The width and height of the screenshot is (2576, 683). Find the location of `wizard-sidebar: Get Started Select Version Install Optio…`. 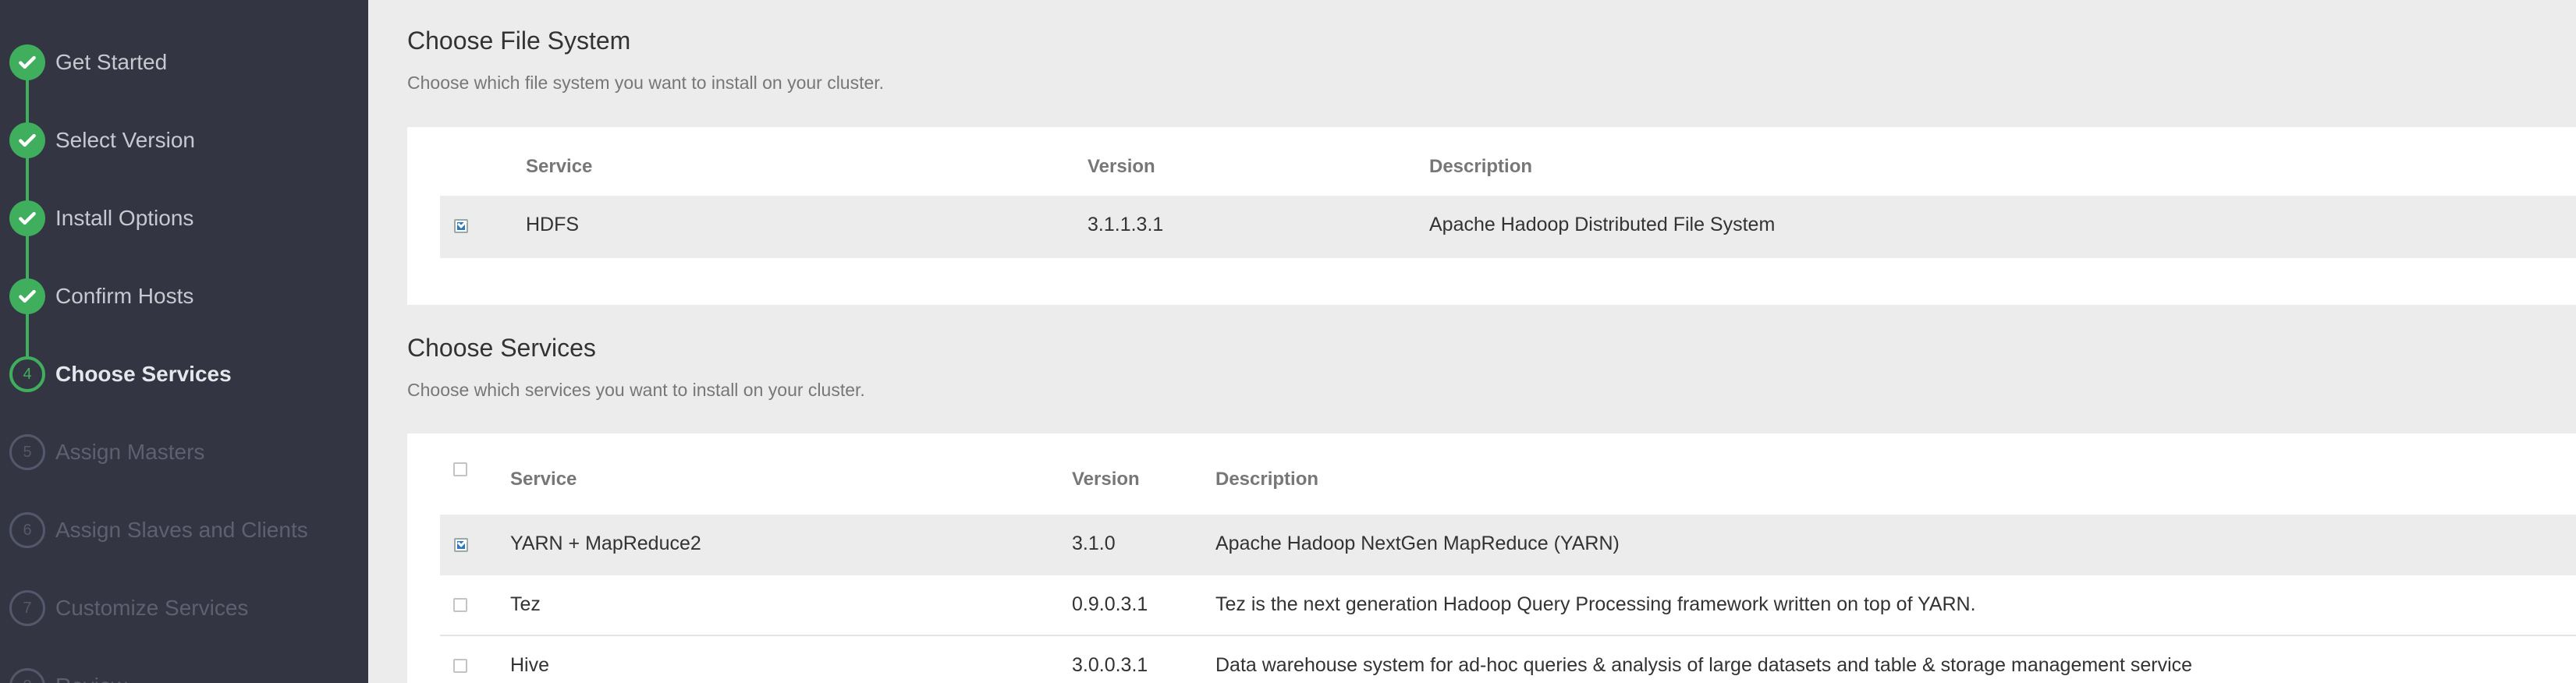

wizard-sidebar: Get Started Select Version Install Optio… is located at coordinates (184, 341).